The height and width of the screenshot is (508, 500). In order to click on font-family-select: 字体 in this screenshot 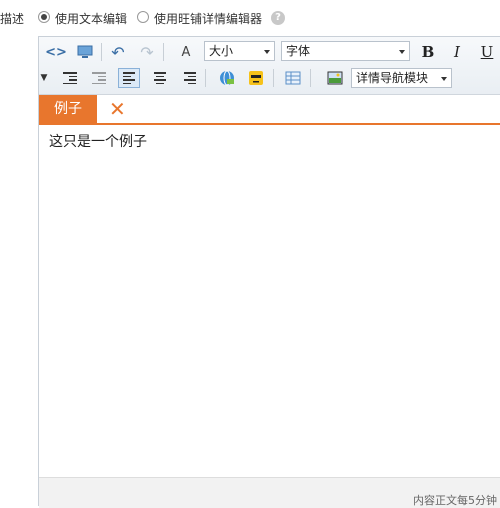, I will do `click(345, 51)`.